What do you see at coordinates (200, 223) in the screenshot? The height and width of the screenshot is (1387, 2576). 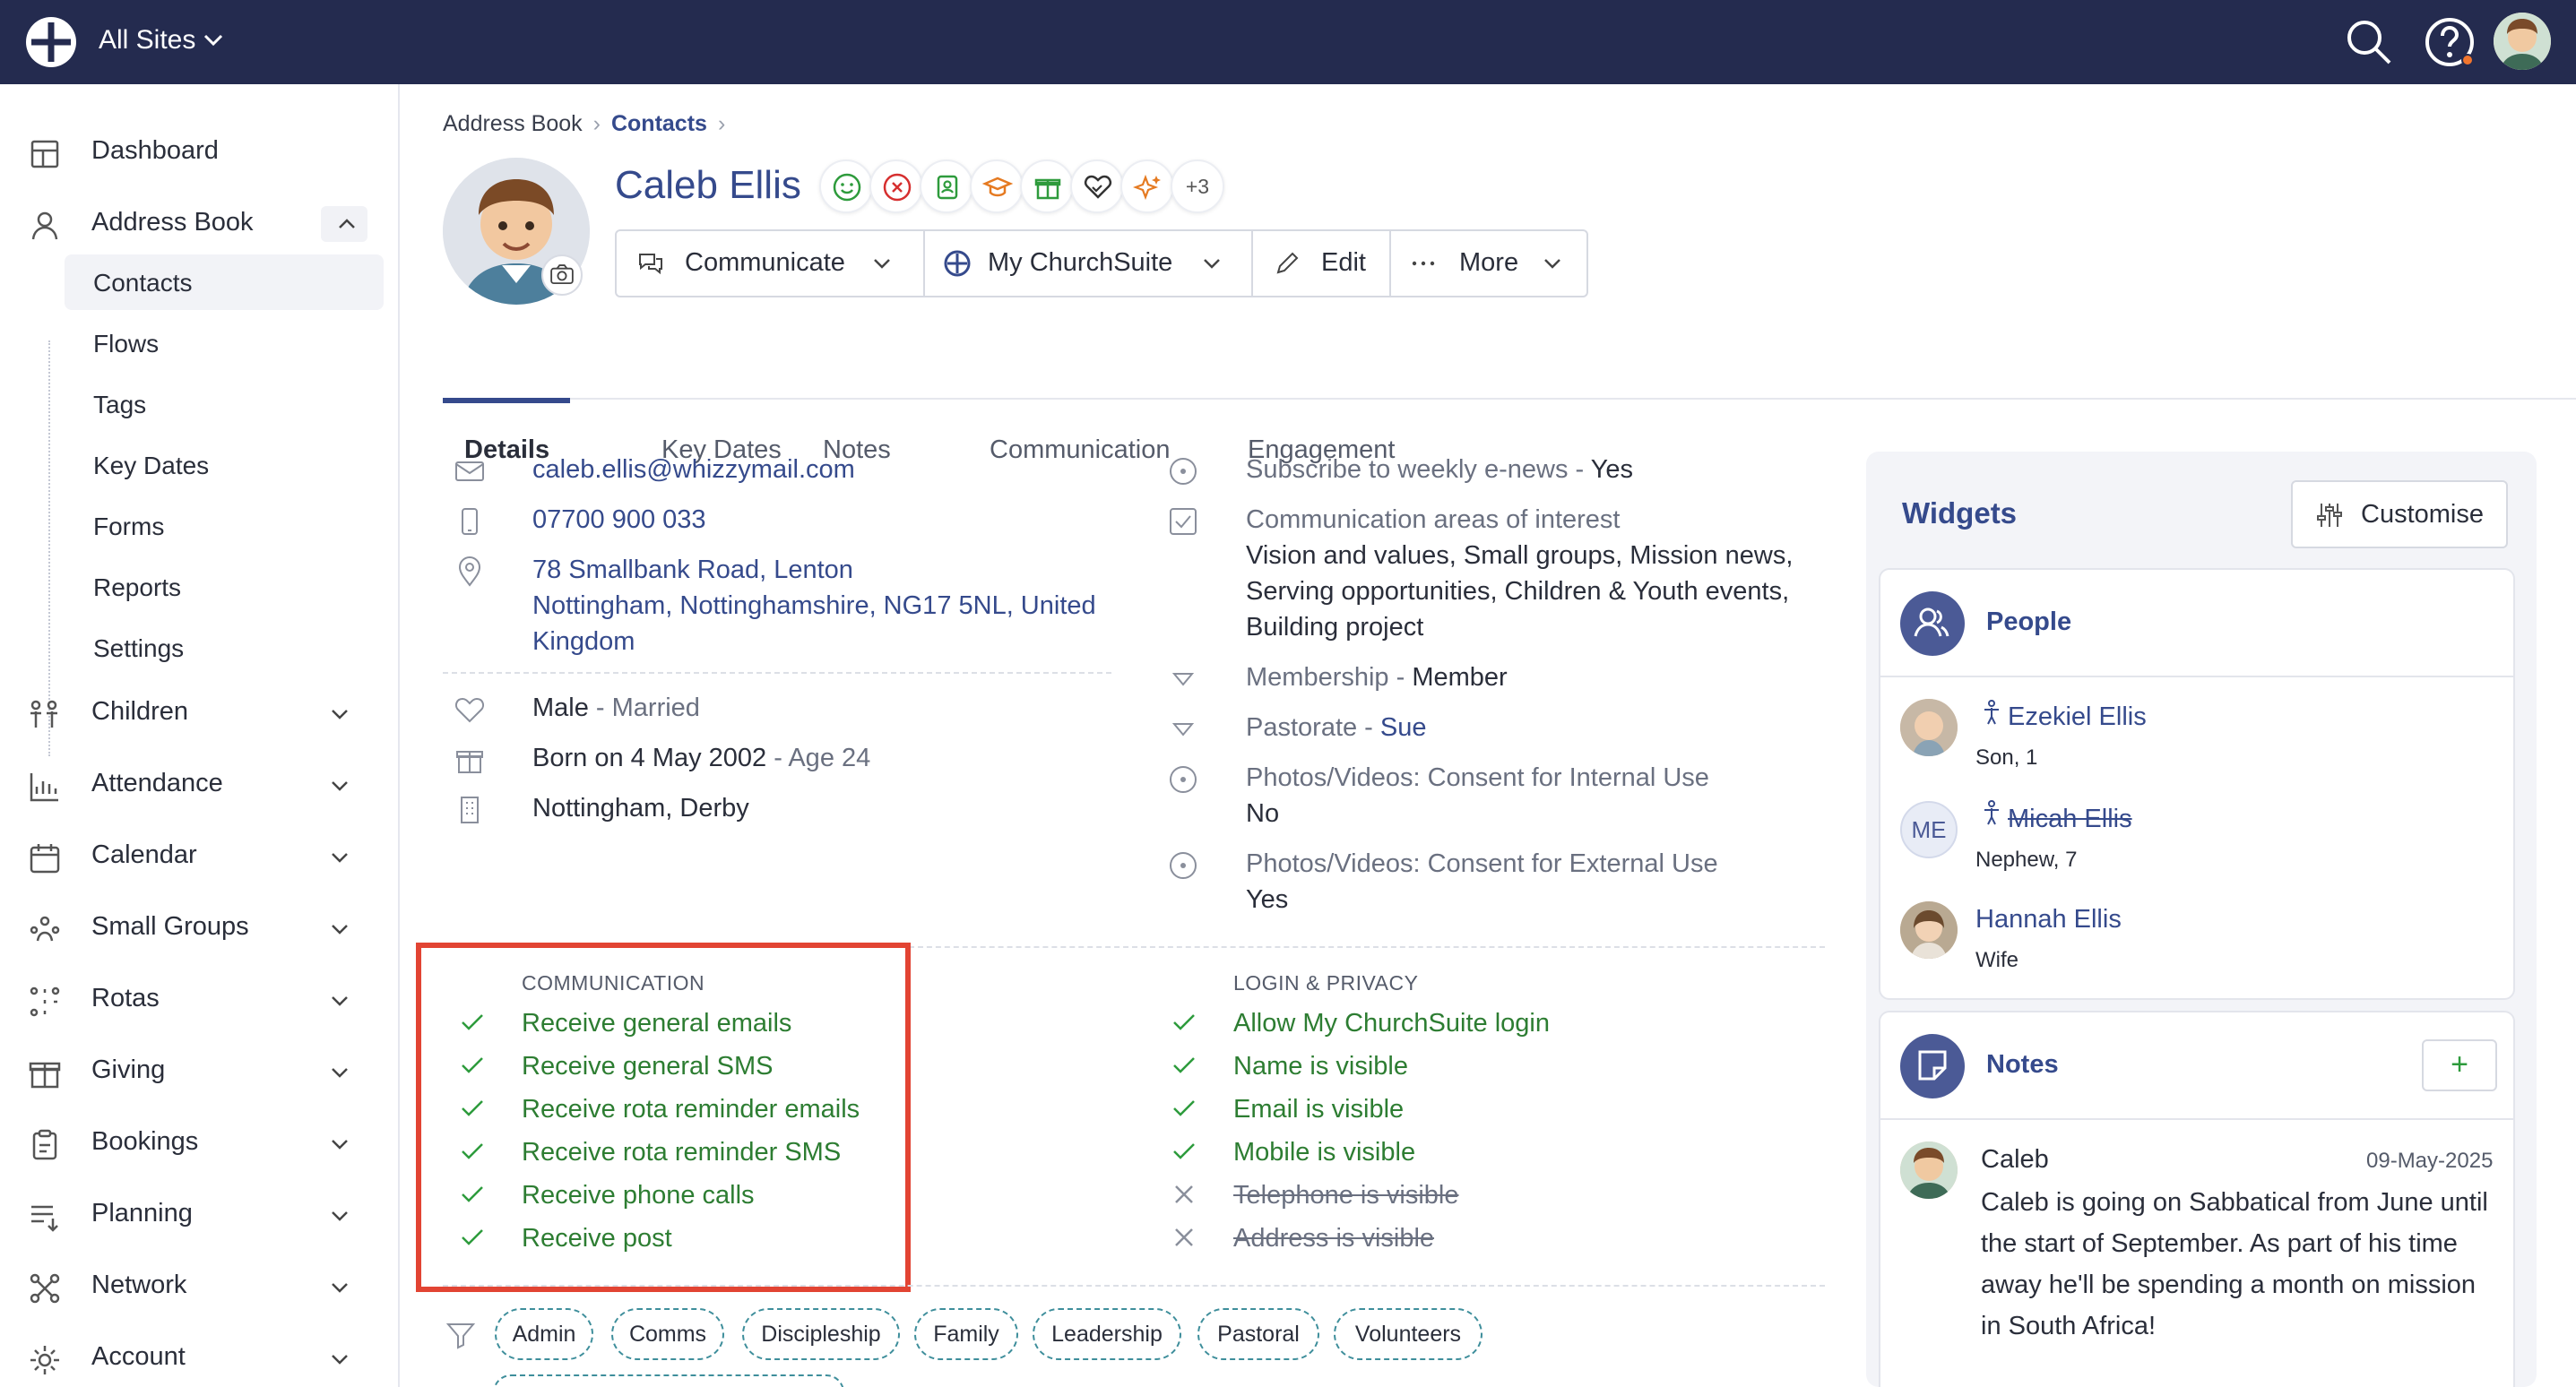 I see `sidebar-item-address-book: Address Book` at bounding box center [200, 223].